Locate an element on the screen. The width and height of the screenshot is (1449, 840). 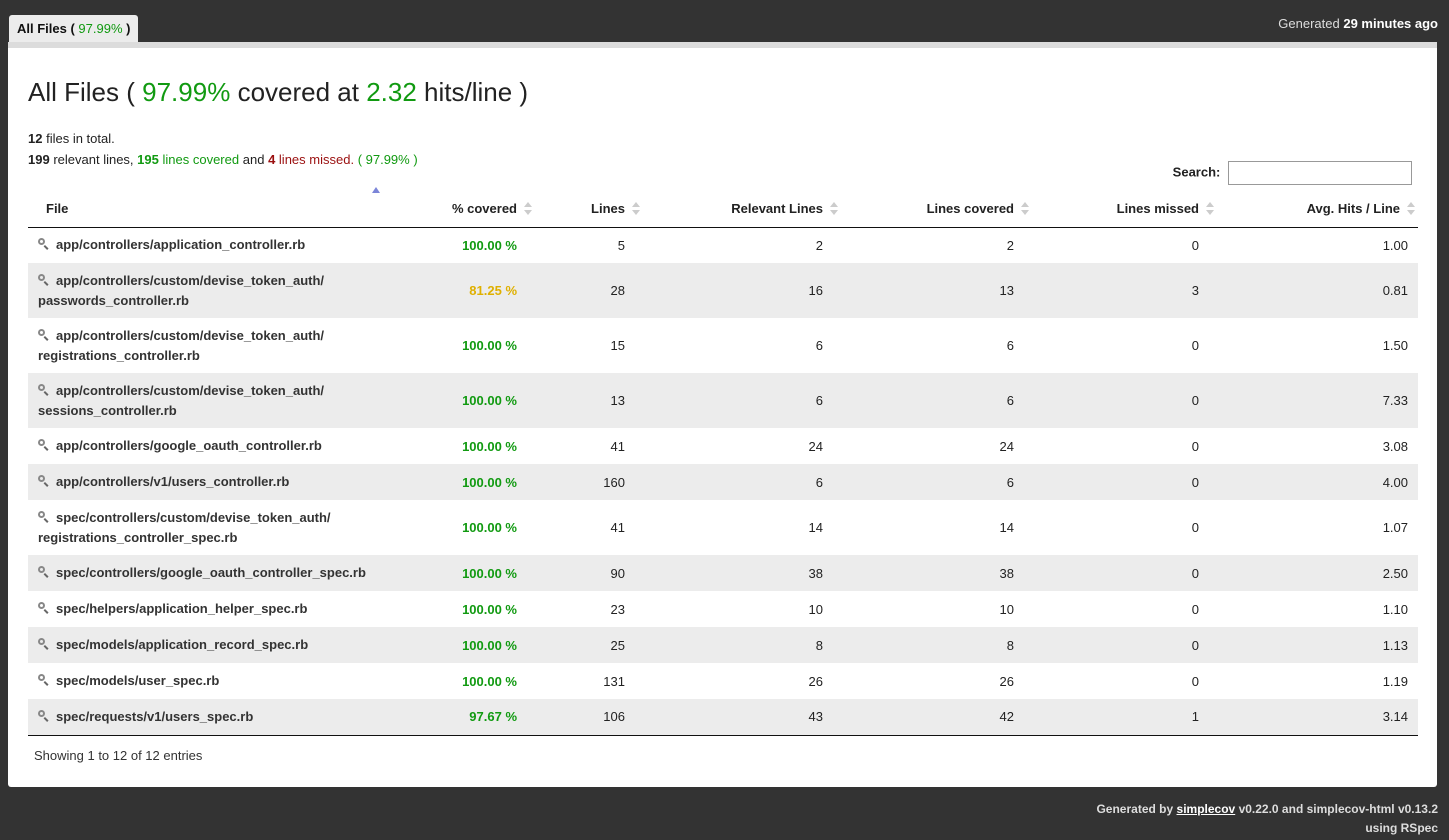
covered-cell: 6 is located at coordinates (1010, 400).